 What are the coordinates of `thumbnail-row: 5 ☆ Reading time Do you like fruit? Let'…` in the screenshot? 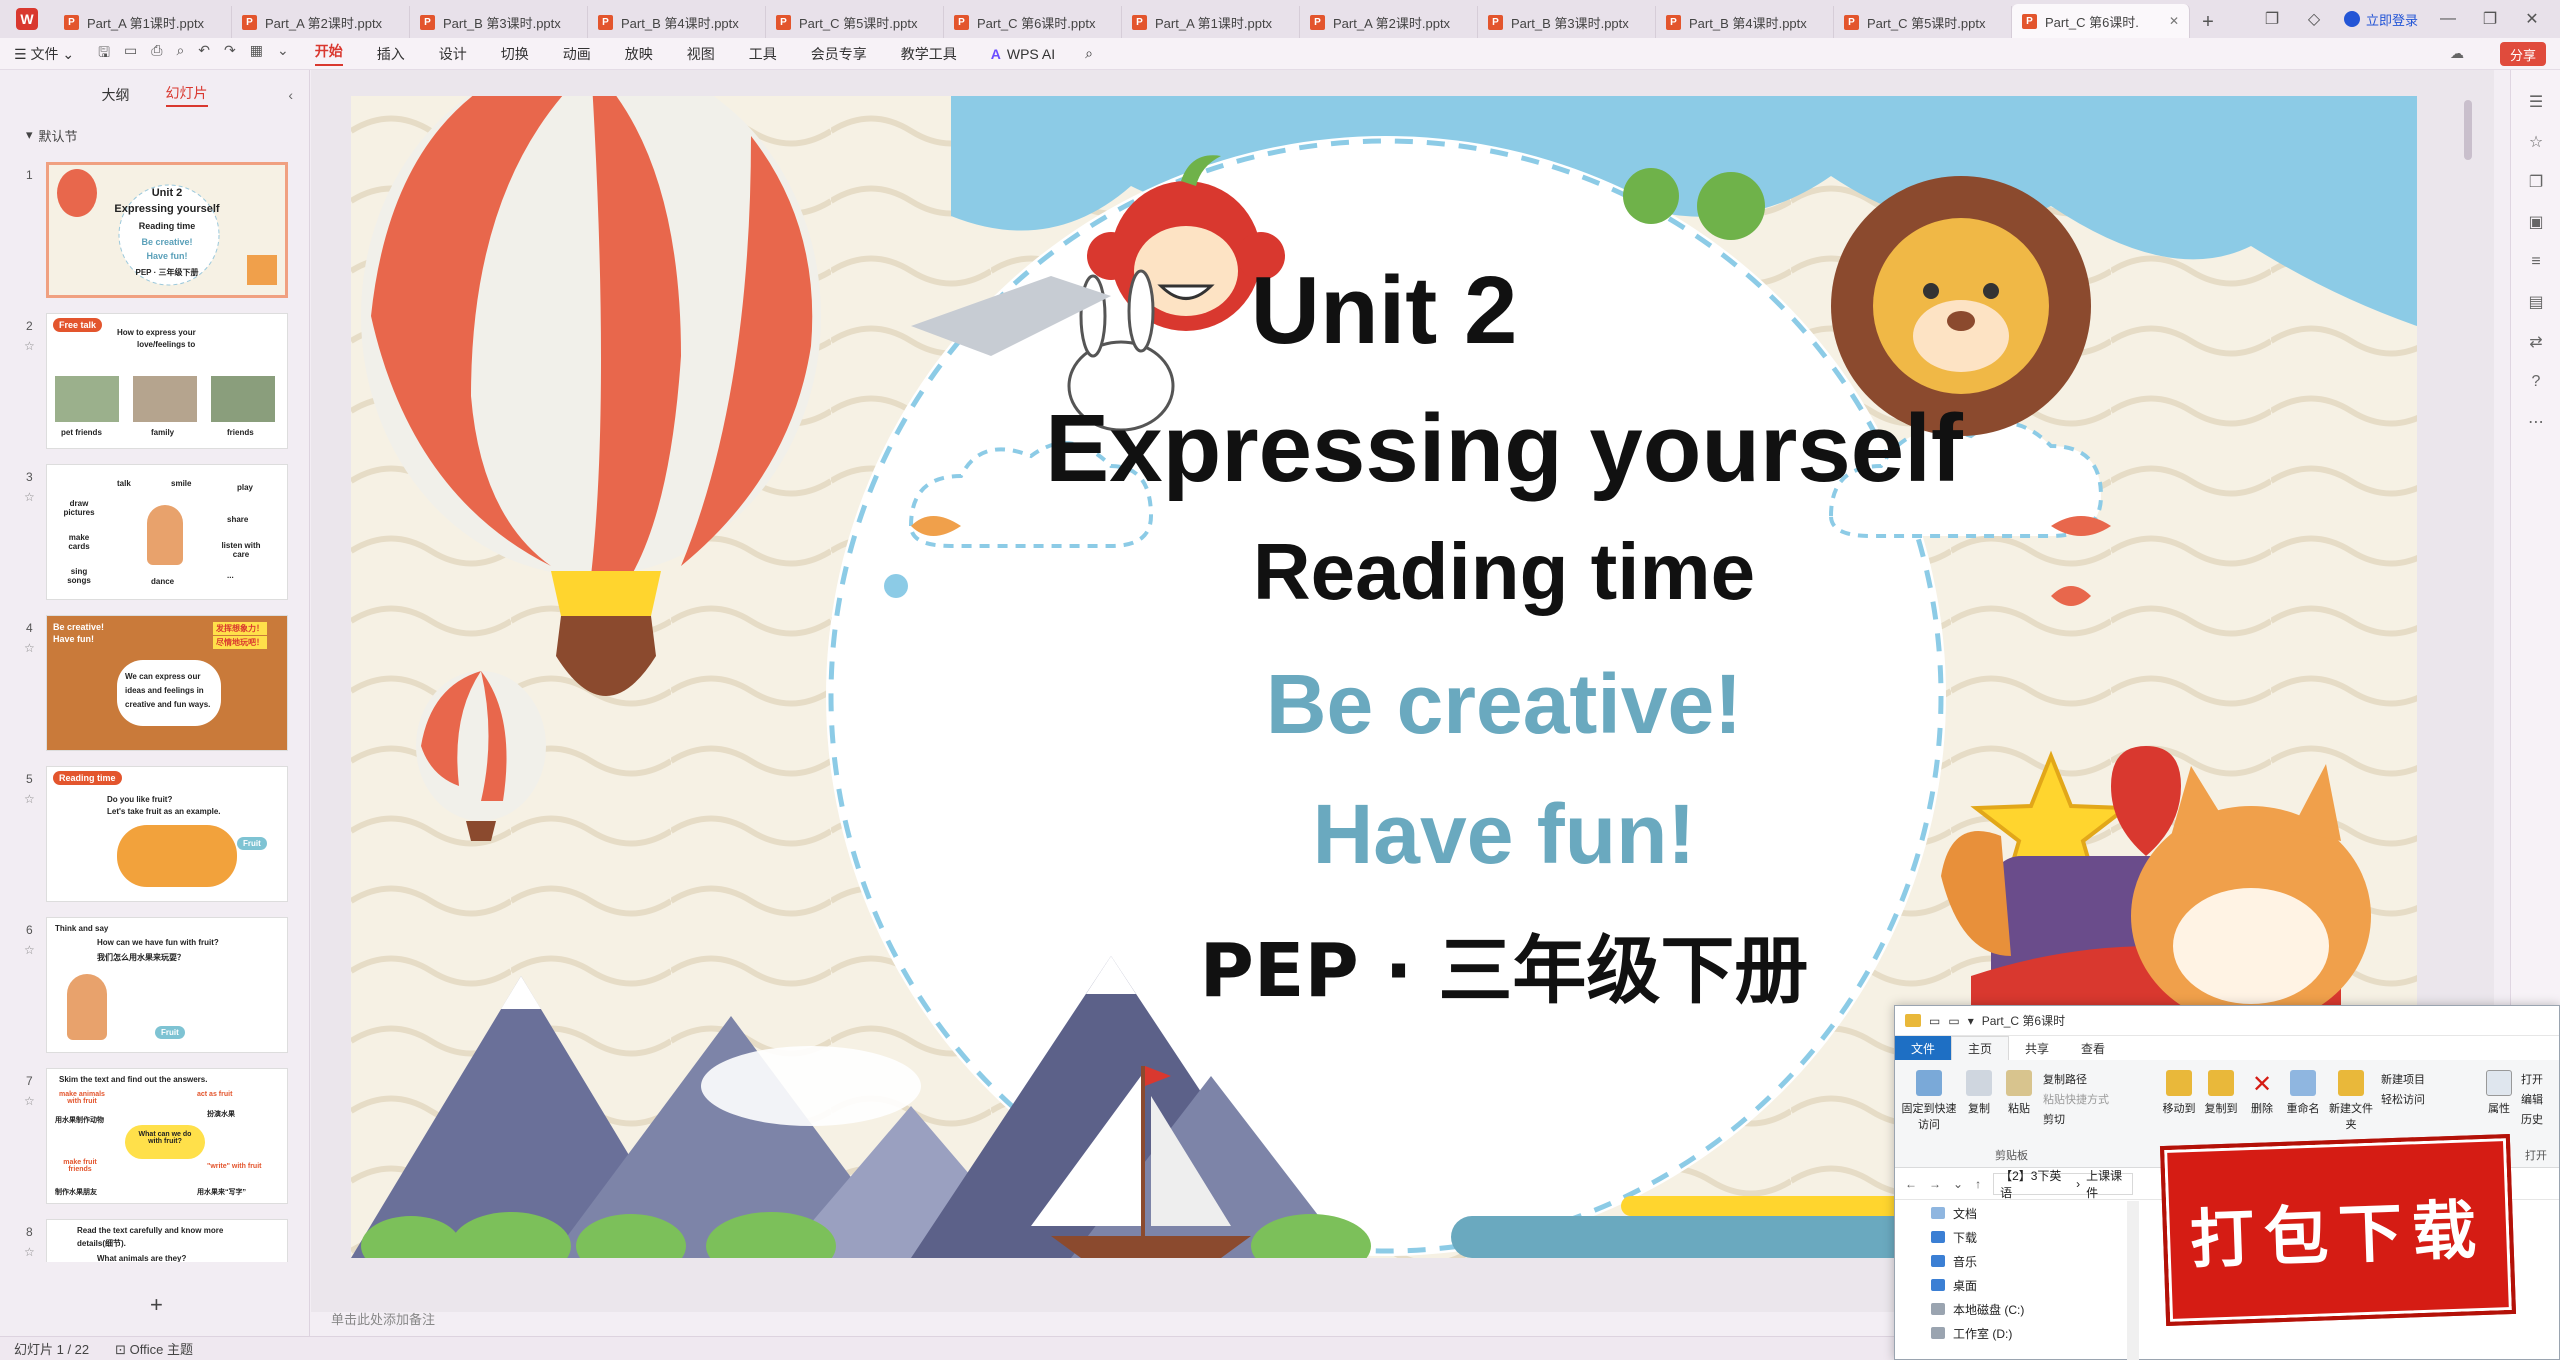 It's located at (155, 841).